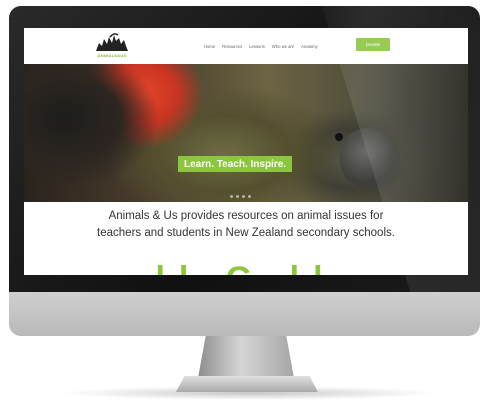 Image resolution: width=480 pixels, height=401 pixels. Describe the element at coordinates (246, 268) in the screenshot. I see `section-heading-teaser: ll G ll` at that location.